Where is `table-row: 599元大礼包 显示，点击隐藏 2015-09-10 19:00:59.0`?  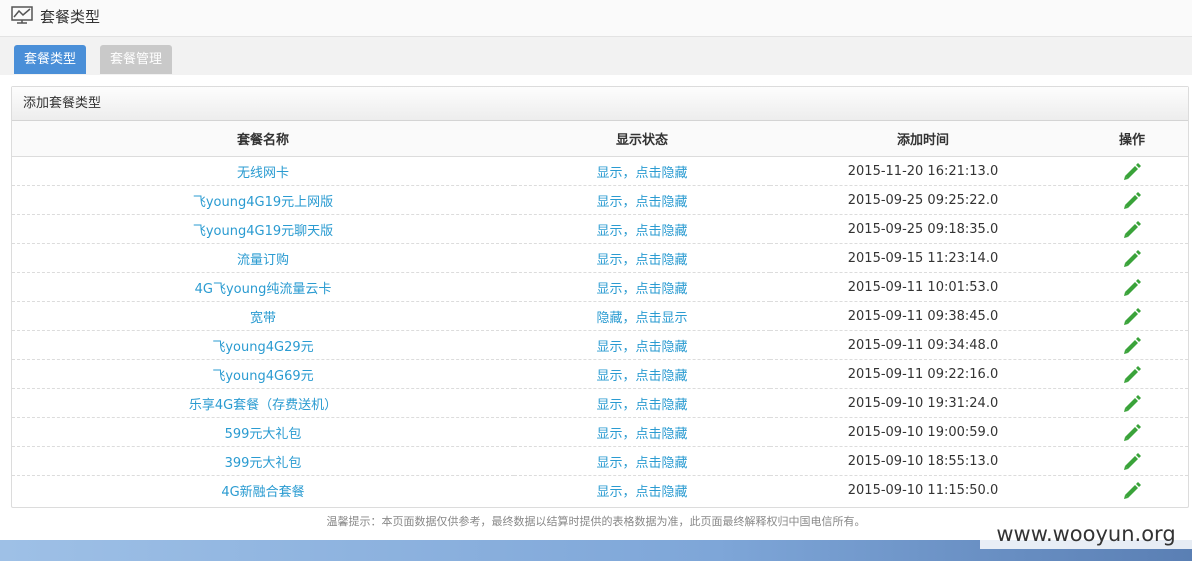 table-row: 599元大礼包 显示，点击隐藏 2015-09-10 19:00:59.0 is located at coordinates (600, 432).